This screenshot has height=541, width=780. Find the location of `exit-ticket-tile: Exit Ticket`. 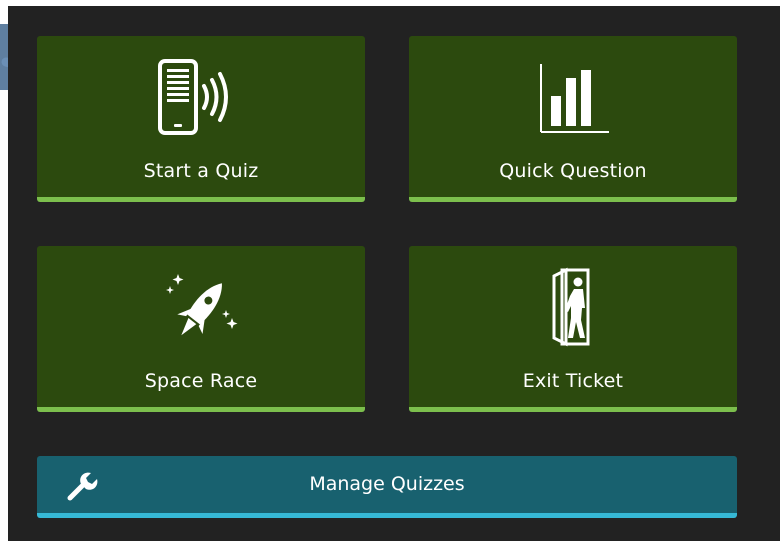

exit-ticket-tile: Exit Ticket is located at coordinates (573, 329).